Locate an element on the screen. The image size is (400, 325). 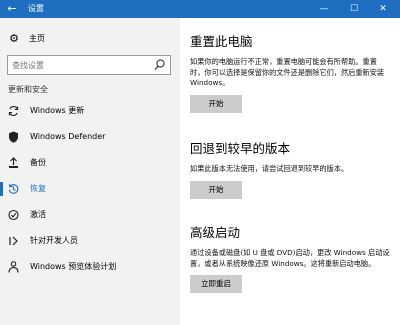
sidebar-item-label: 针对开发人员 is located at coordinates (54, 240).